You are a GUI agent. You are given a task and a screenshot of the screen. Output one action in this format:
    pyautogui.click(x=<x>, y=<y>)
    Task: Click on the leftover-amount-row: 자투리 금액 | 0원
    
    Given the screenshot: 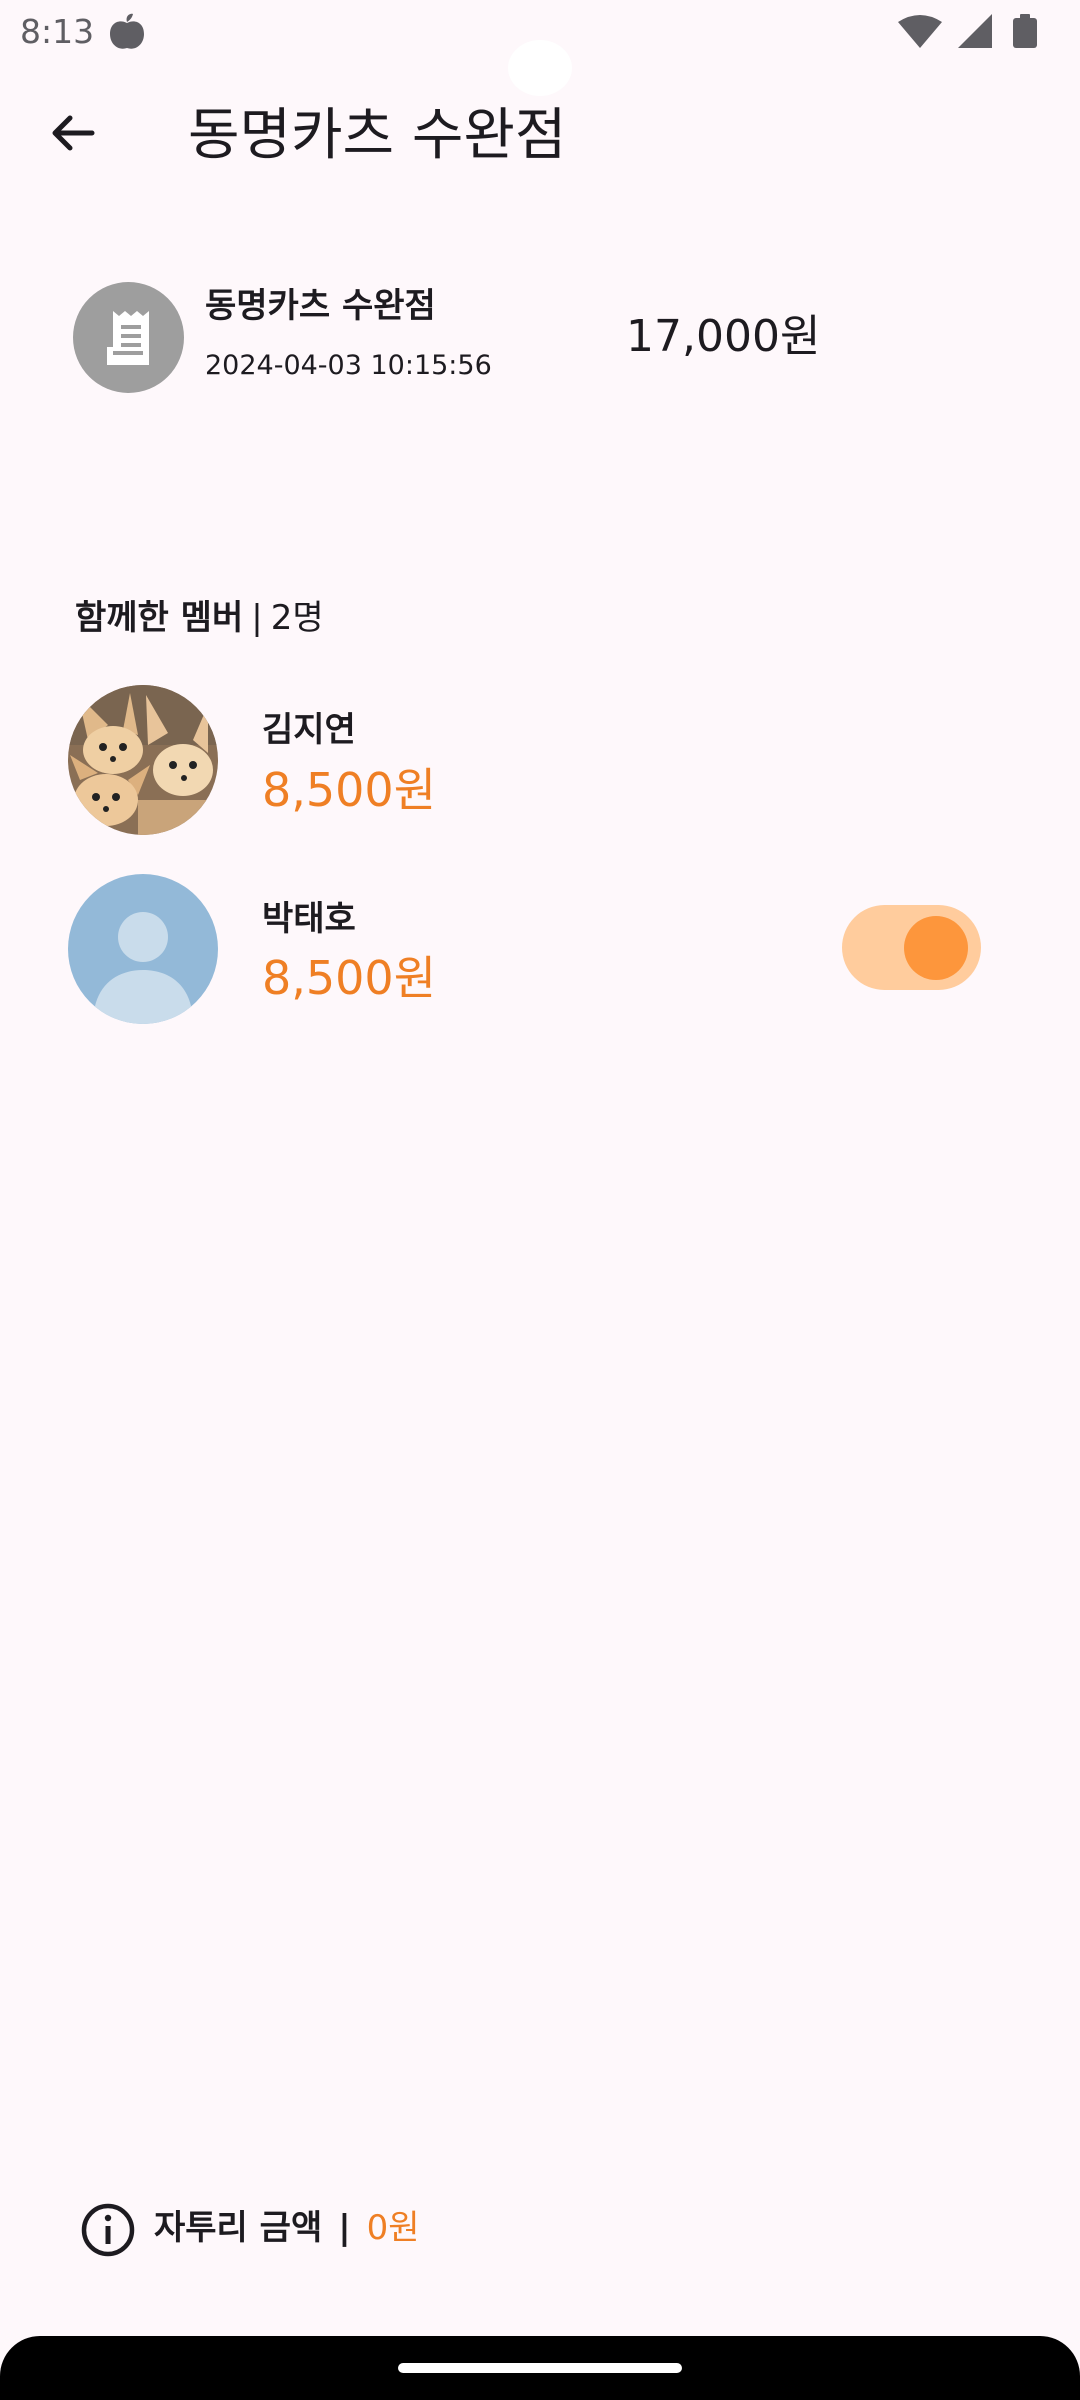 What is the action you would take?
    pyautogui.click(x=287, y=2228)
    